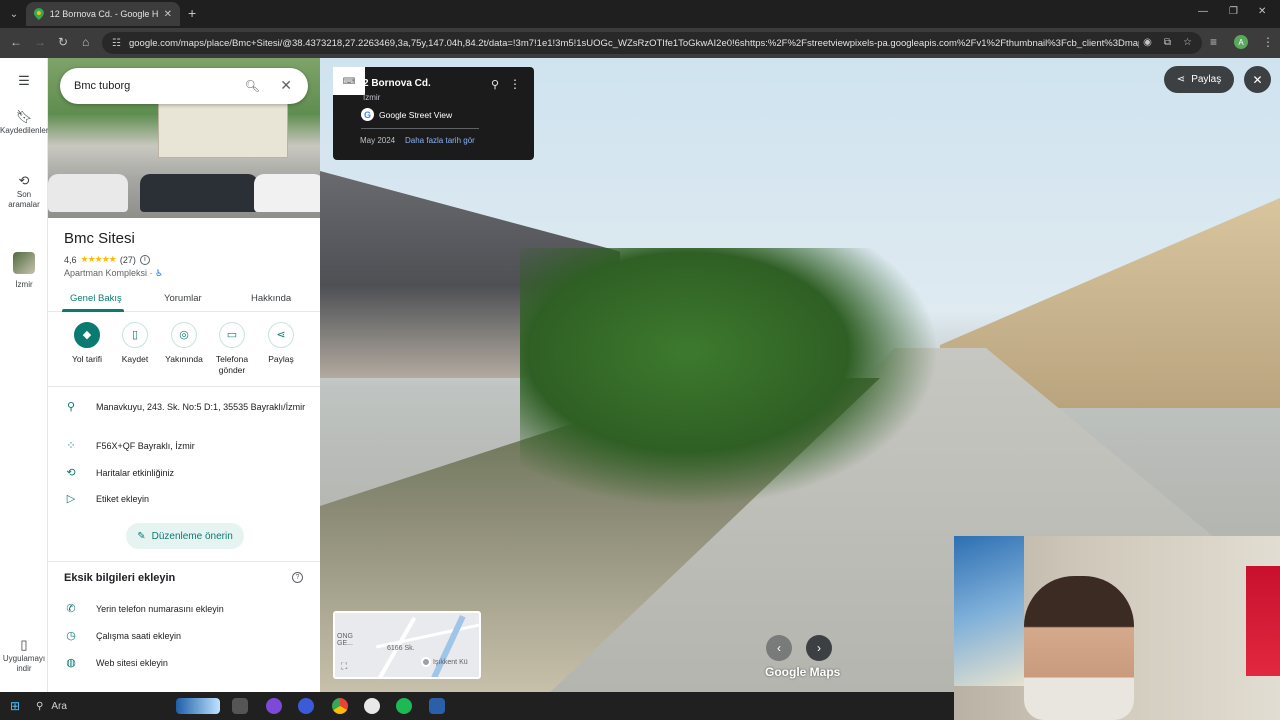  I want to click on more-dates-link: Daha fazla tarih gör, so click(440, 140).